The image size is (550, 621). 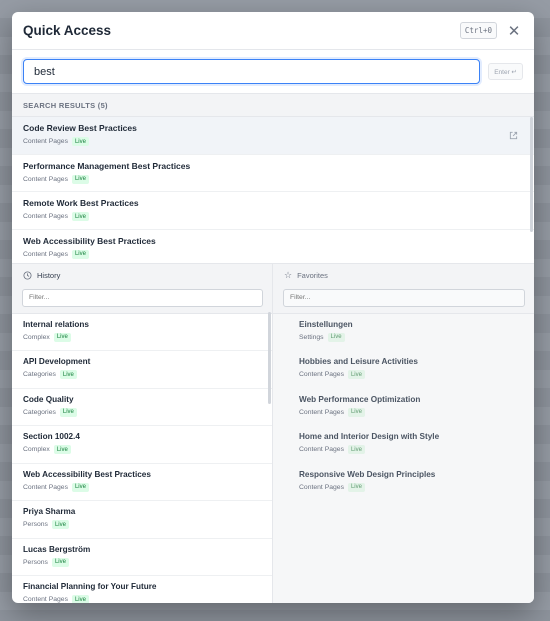 What do you see at coordinates (51, 436) in the screenshot?
I see `item-name: Section 1002.4` at bounding box center [51, 436].